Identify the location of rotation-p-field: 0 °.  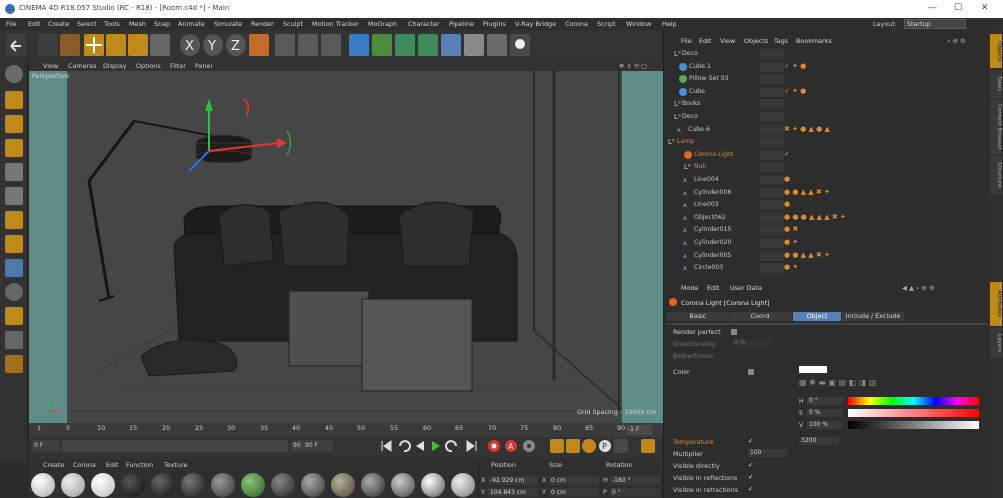
(635, 492).